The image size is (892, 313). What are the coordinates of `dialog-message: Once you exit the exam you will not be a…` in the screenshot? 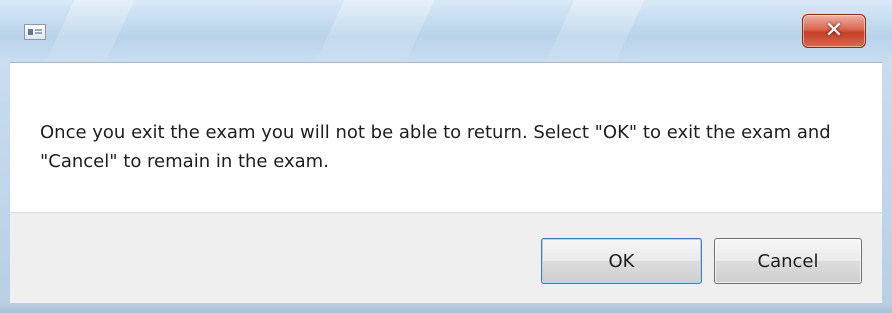 It's located at (435, 147).